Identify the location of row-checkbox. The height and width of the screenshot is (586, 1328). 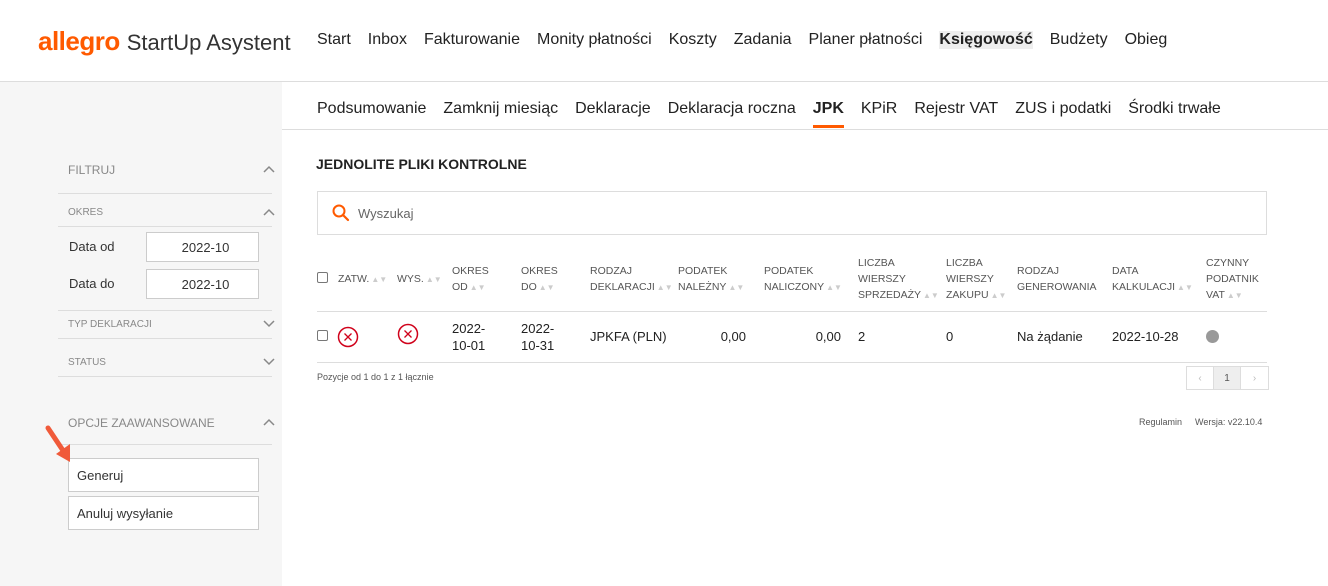
(322, 335).